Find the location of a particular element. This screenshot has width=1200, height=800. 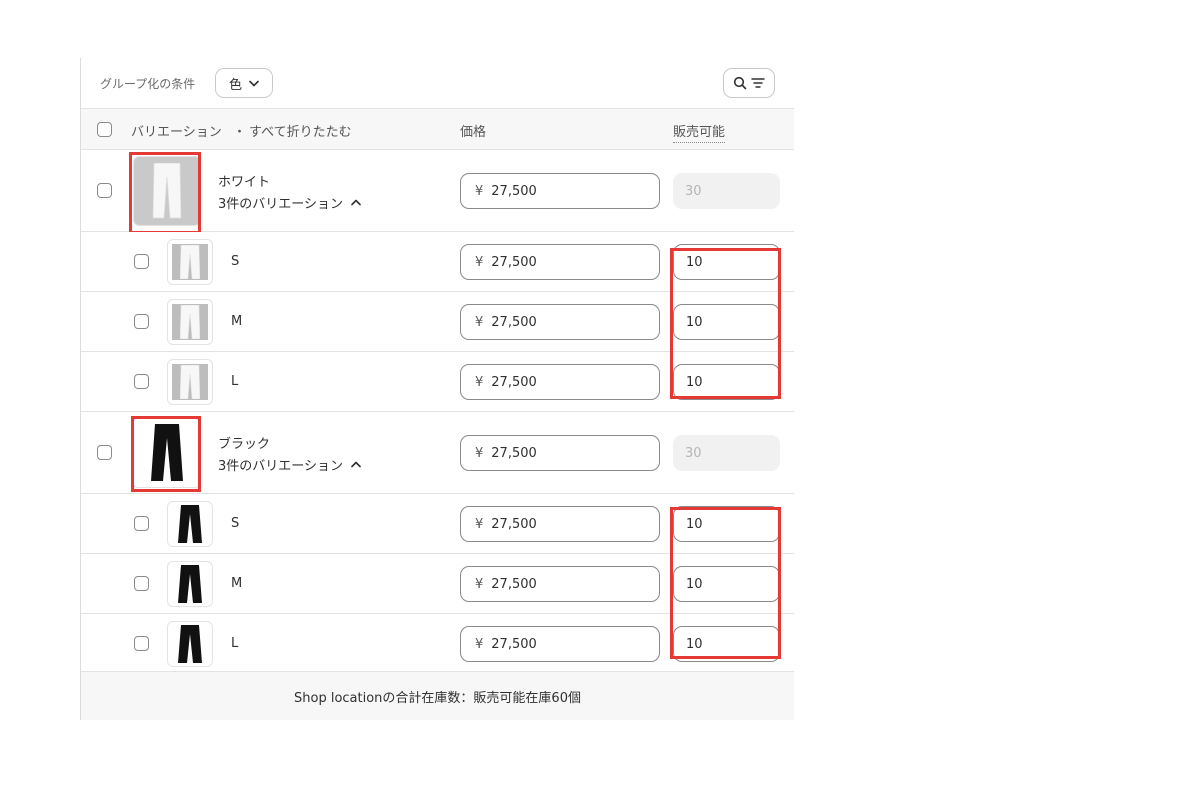

variant-group-row: ホワイト 3件のバリエーション ¥27,500 30 is located at coordinates (437, 192).